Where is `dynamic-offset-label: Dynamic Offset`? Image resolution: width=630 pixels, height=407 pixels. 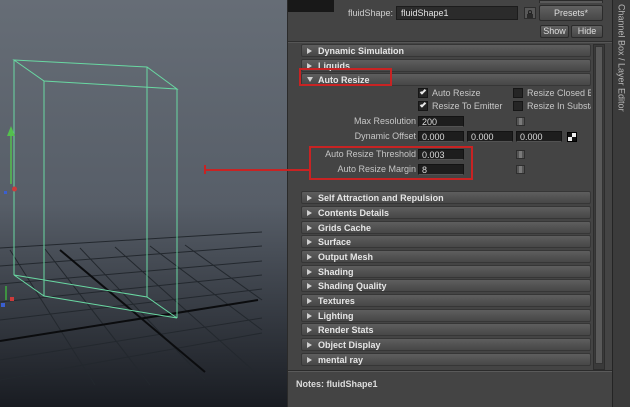 dynamic-offset-label: Dynamic Offset is located at coordinates (385, 136).